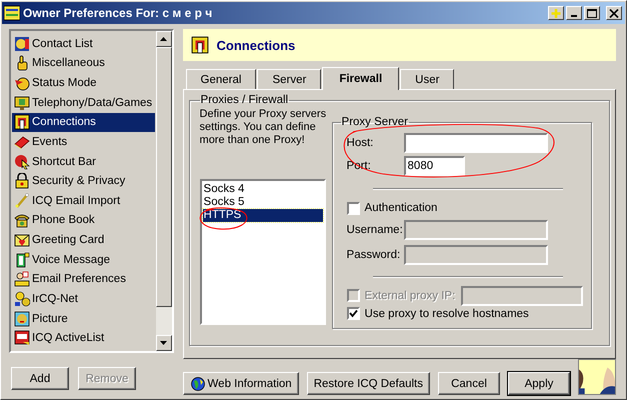 The image size is (627, 400). I want to click on scrollbar-thumb, so click(164, 177).